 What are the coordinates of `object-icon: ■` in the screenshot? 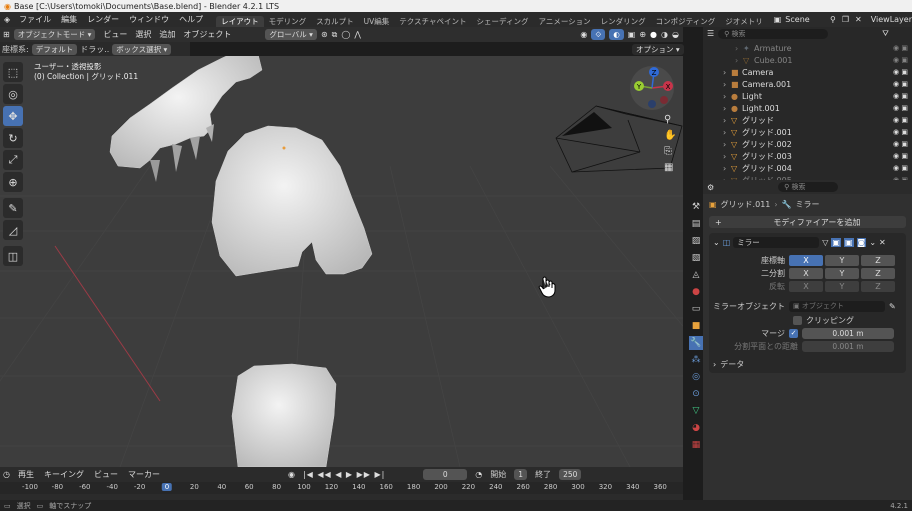 It's located at (696, 326).